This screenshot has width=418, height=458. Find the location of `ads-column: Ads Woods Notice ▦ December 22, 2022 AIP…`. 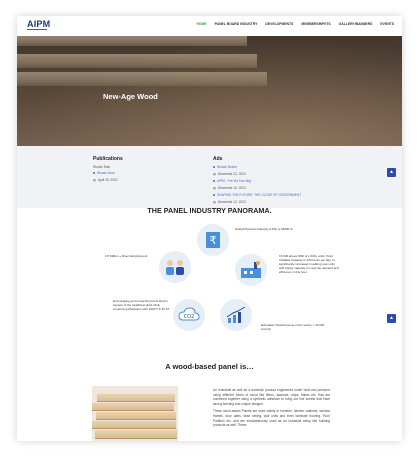

ads-column: Ads Woods Notice ▦ December 22, 2022 AIP… is located at coordinates (278, 181).